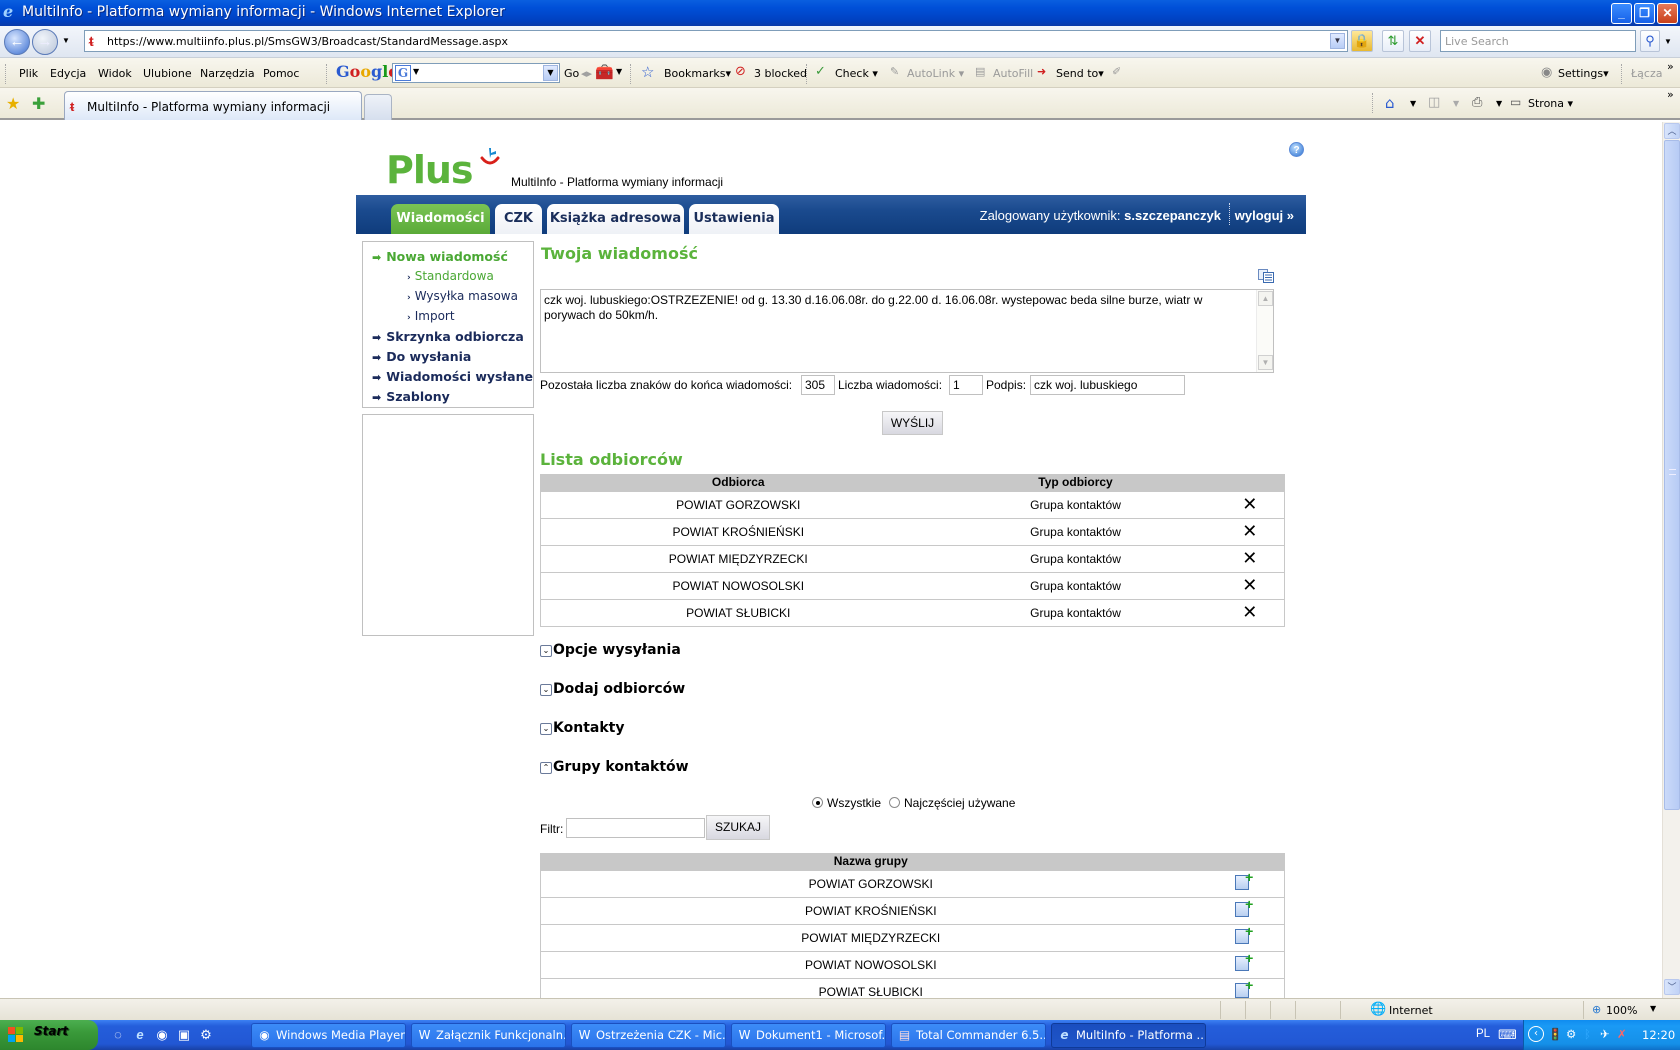 The width and height of the screenshot is (1680, 1050). Describe the element at coordinates (604, 72) in the screenshot. I see `google-tools-icon: 🧰` at that location.